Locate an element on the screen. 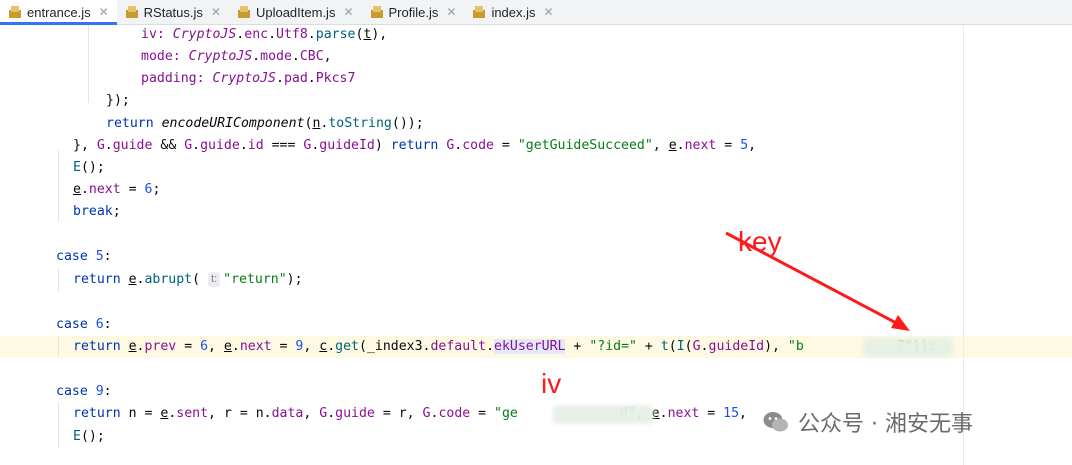  tab-index-js: index.js ✕ is located at coordinates (512, 12).